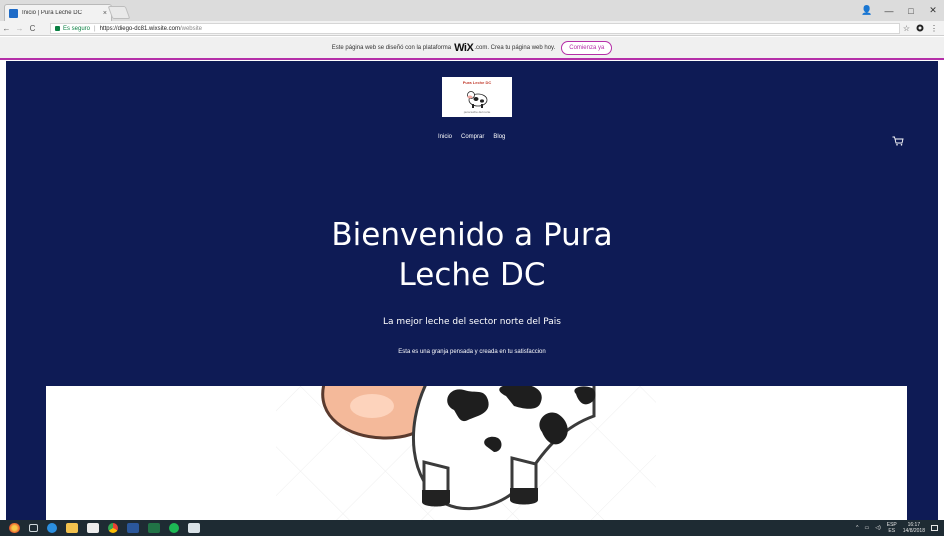 The image size is (944, 536). Describe the element at coordinates (6, 28) in the screenshot. I see `back-button: ←` at that location.